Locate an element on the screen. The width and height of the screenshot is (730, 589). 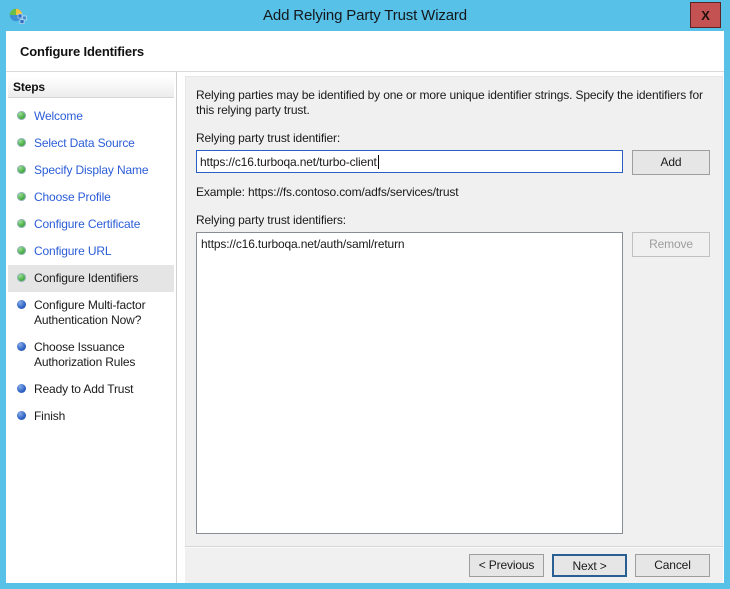
next-button: Next > is located at coordinates (589, 565).